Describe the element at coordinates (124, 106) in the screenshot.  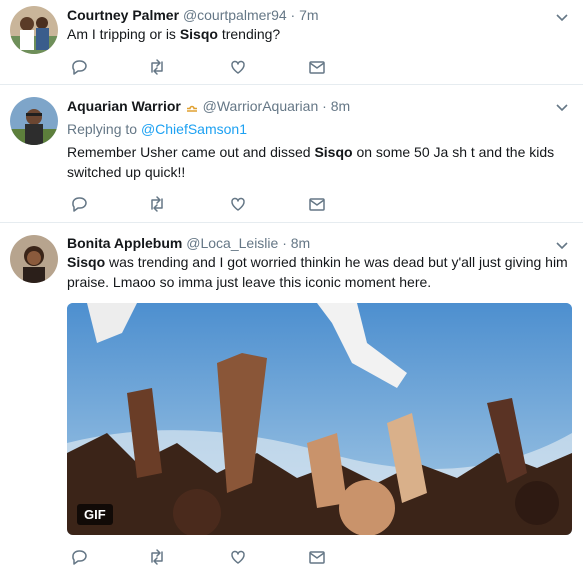
I see `display-name: Aquarian Warrior` at that location.